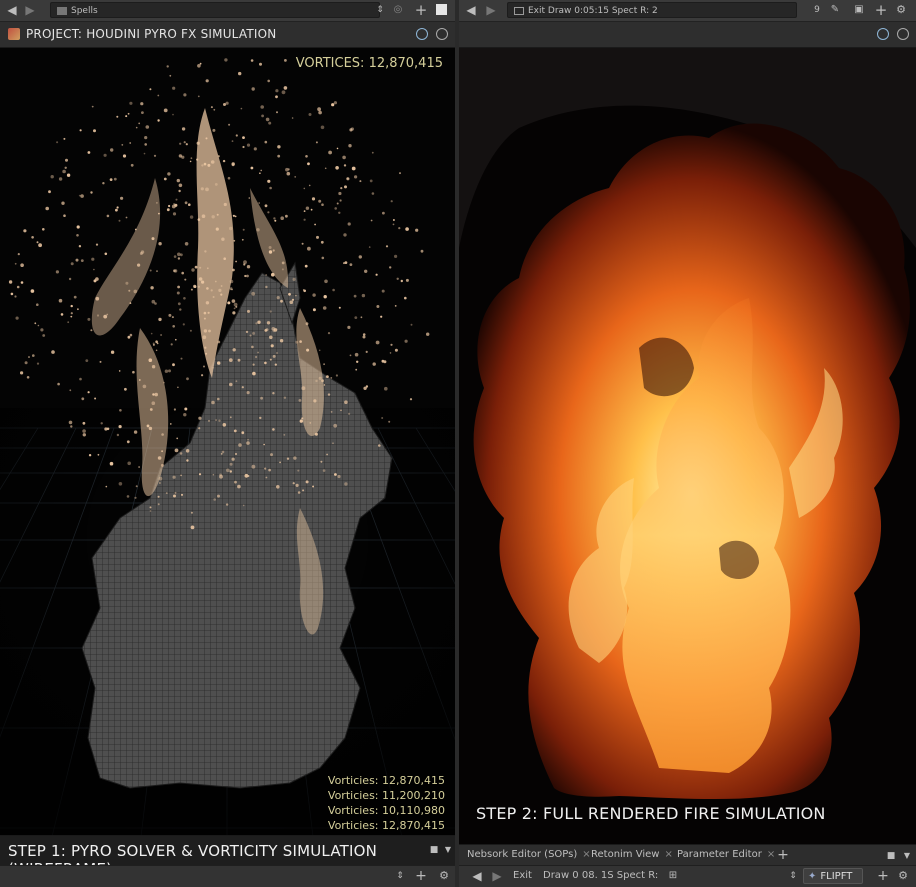 The image size is (916, 887). Describe the element at coordinates (380, 10) in the screenshot. I see `path-dropdown-icon: ⇕` at that location.